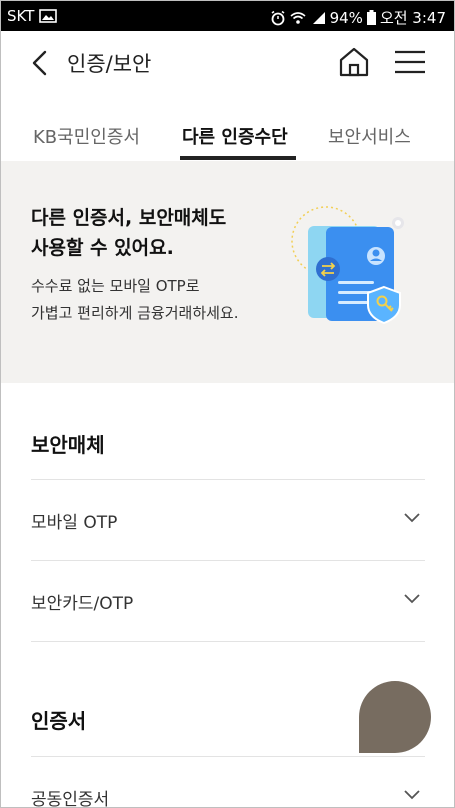 This screenshot has width=455, height=808. Describe the element at coordinates (21, 16) in the screenshot. I see `carrier-label: SKT` at that location.